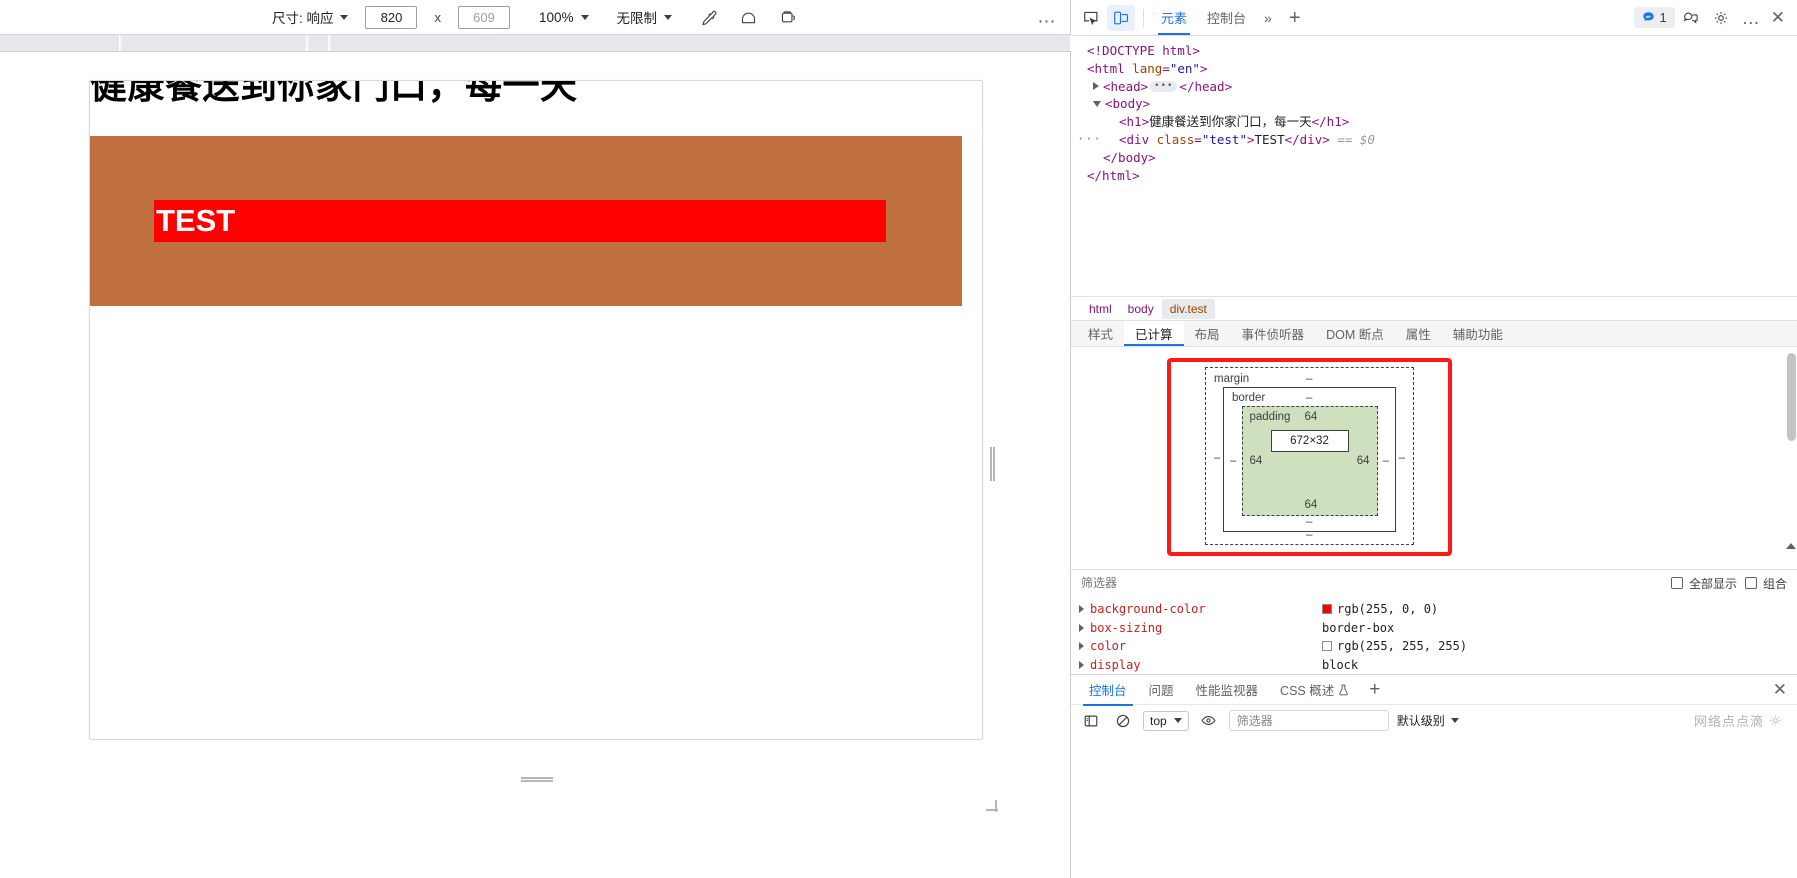  What do you see at coordinates (1780, 17) in the screenshot?
I see `close-icon: ✕` at bounding box center [1780, 17].